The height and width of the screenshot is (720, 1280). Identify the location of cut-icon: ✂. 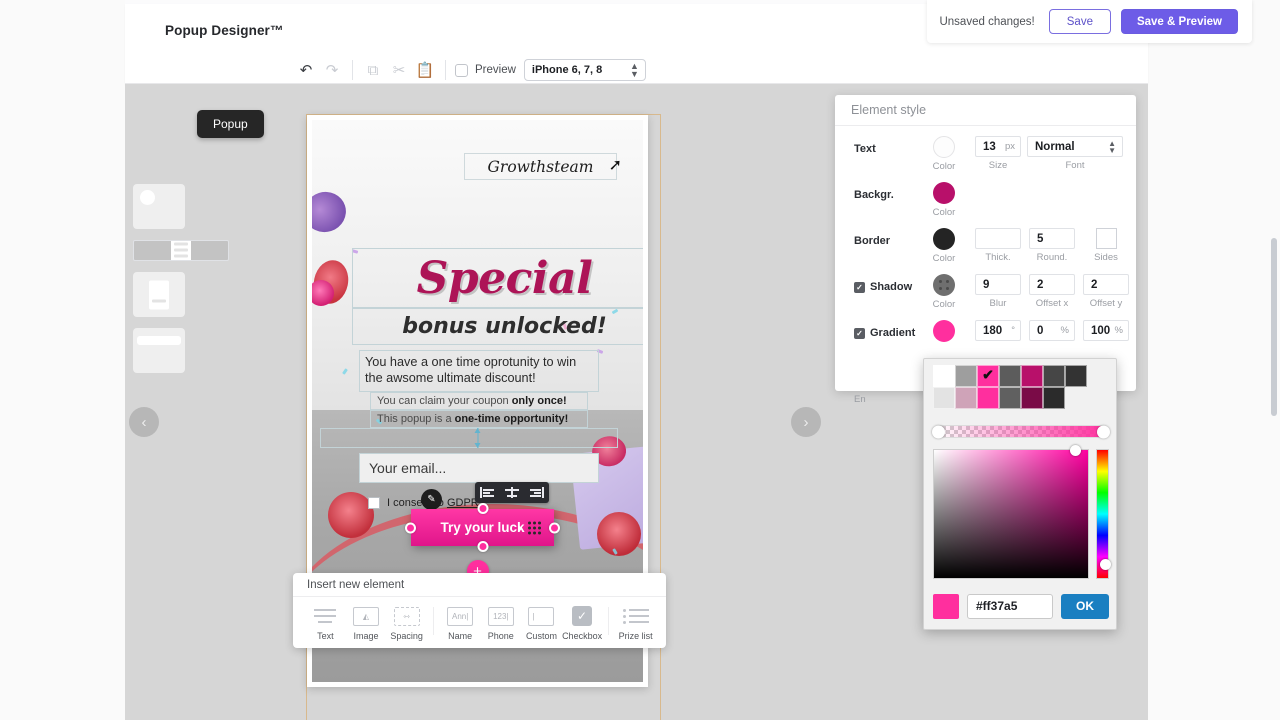
(399, 70).